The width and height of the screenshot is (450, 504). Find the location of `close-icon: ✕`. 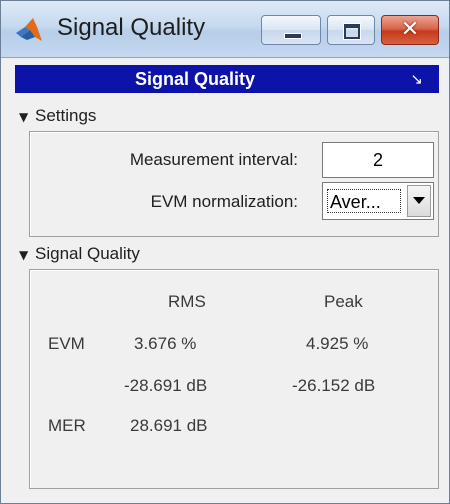

close-icon: ✕ is located at coordinates (410, 29).